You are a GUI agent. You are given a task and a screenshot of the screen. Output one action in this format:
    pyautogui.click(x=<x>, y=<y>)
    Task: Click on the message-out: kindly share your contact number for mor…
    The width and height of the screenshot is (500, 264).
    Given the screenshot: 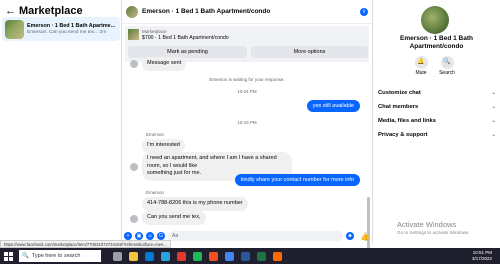 What is the action you would take?
    pyautogui.click(x=297, y=180)
    